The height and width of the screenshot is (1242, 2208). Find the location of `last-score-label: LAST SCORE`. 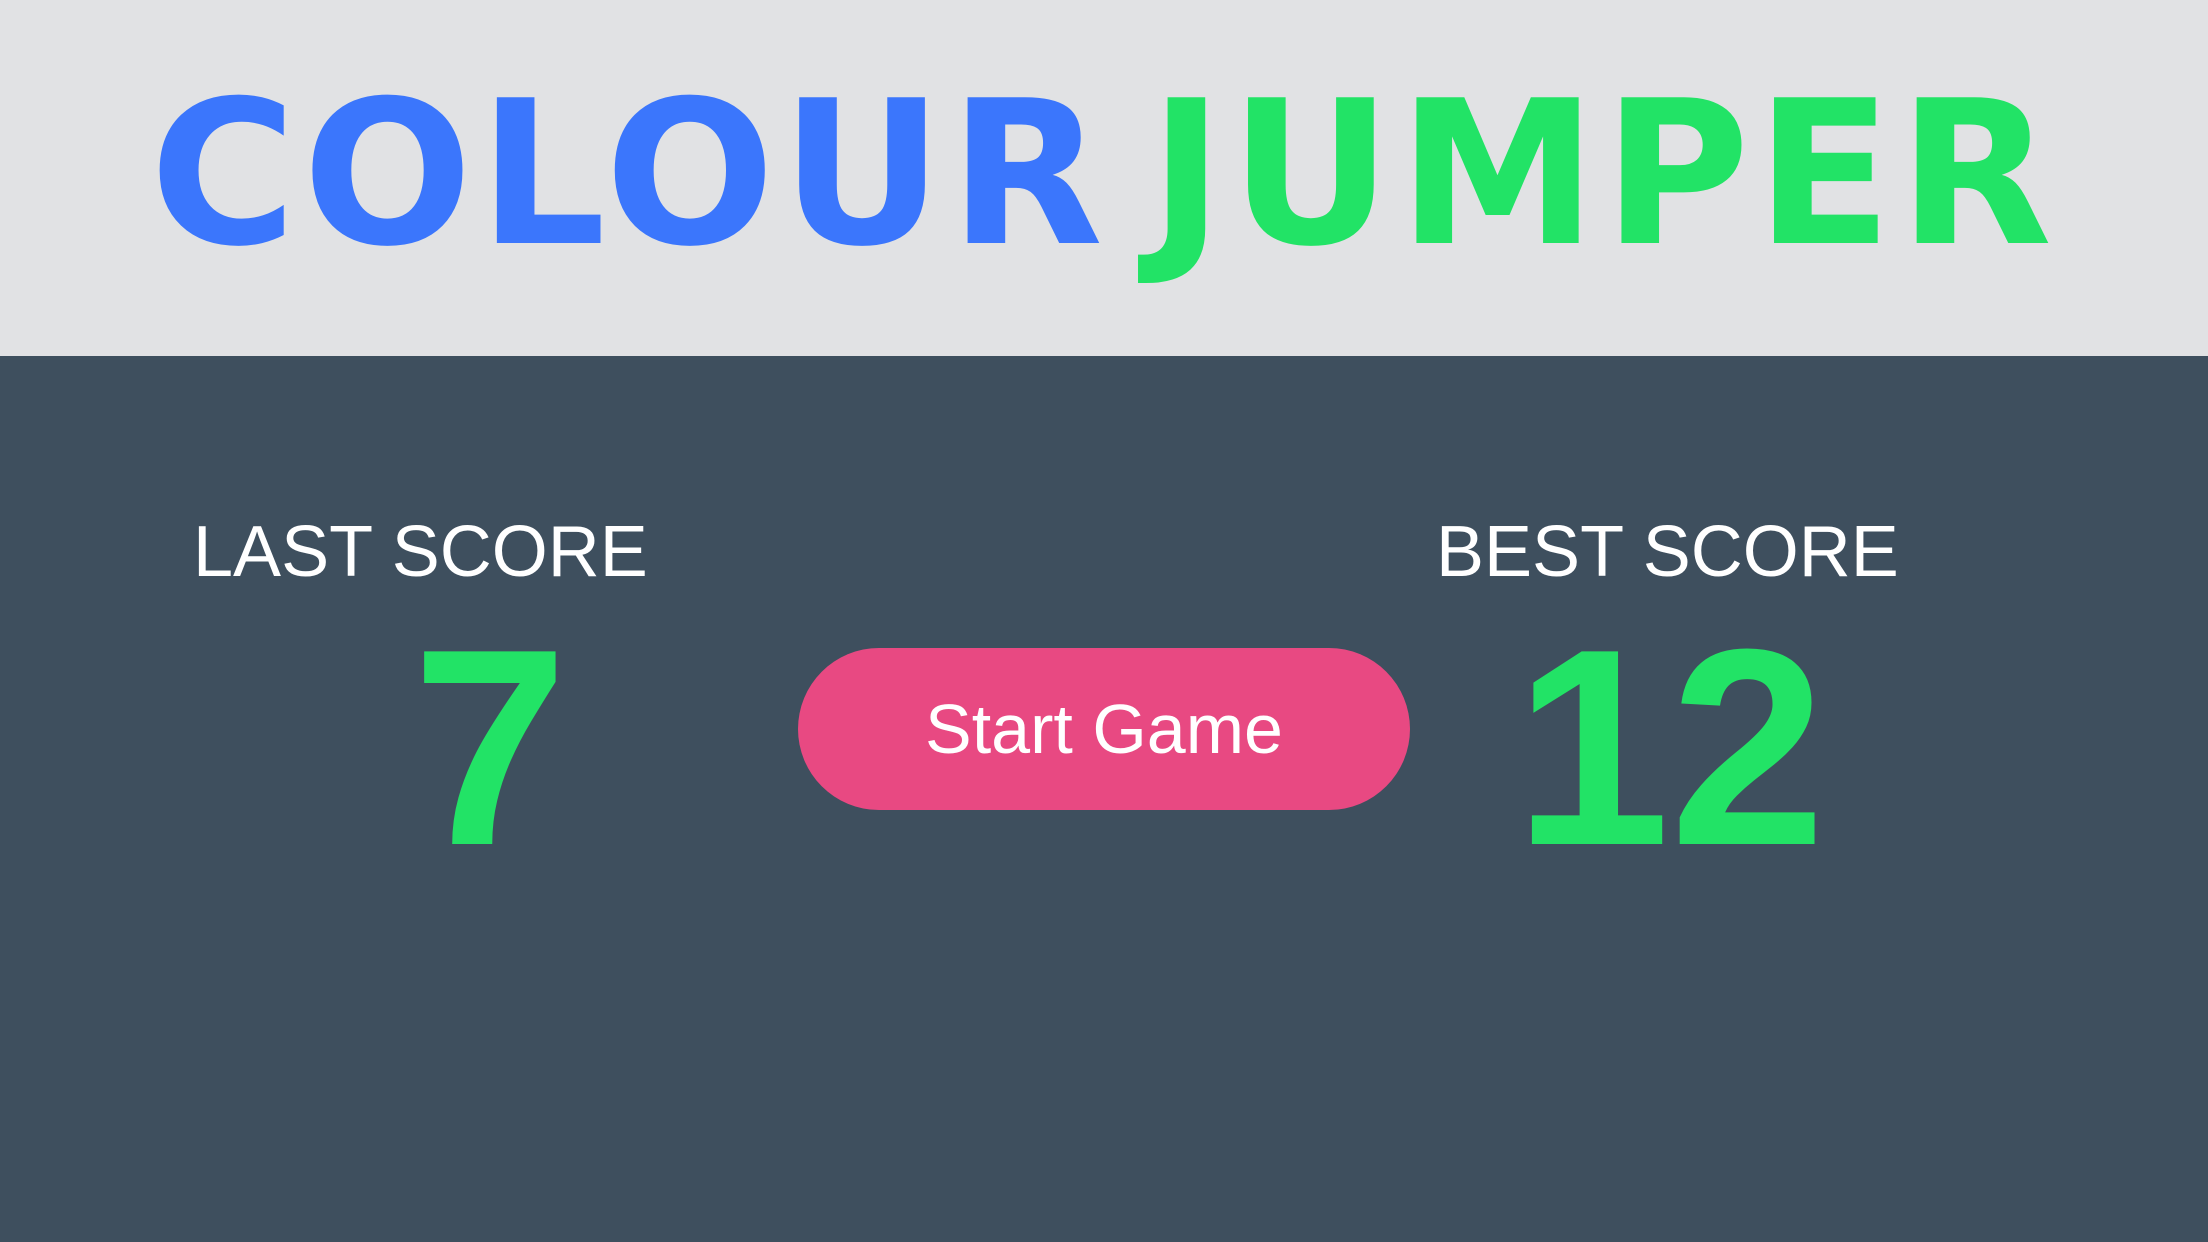

last-score-label: LAST SCORE is located at coordinates (420, 552).